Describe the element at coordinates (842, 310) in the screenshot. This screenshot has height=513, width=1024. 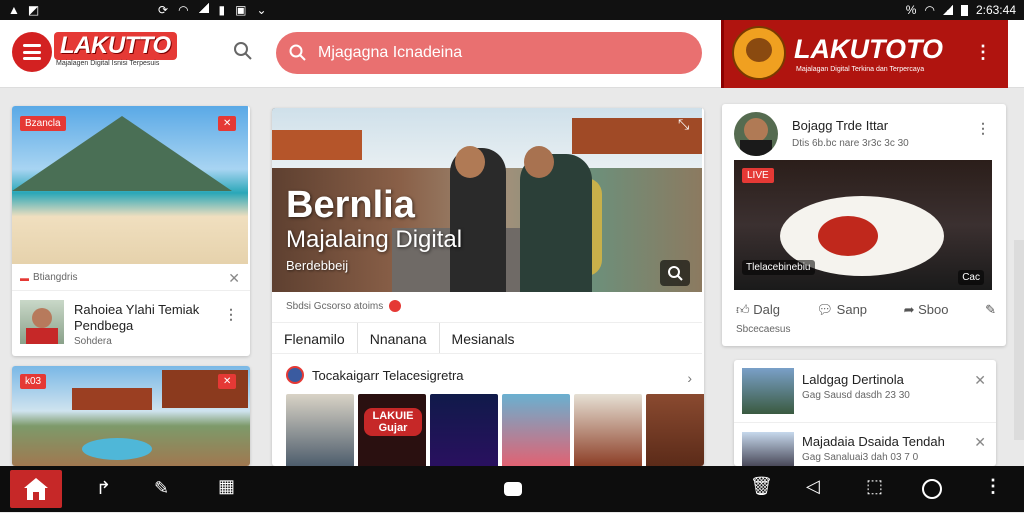
I see `comment-button: 💬︎ Sanp` at that location.